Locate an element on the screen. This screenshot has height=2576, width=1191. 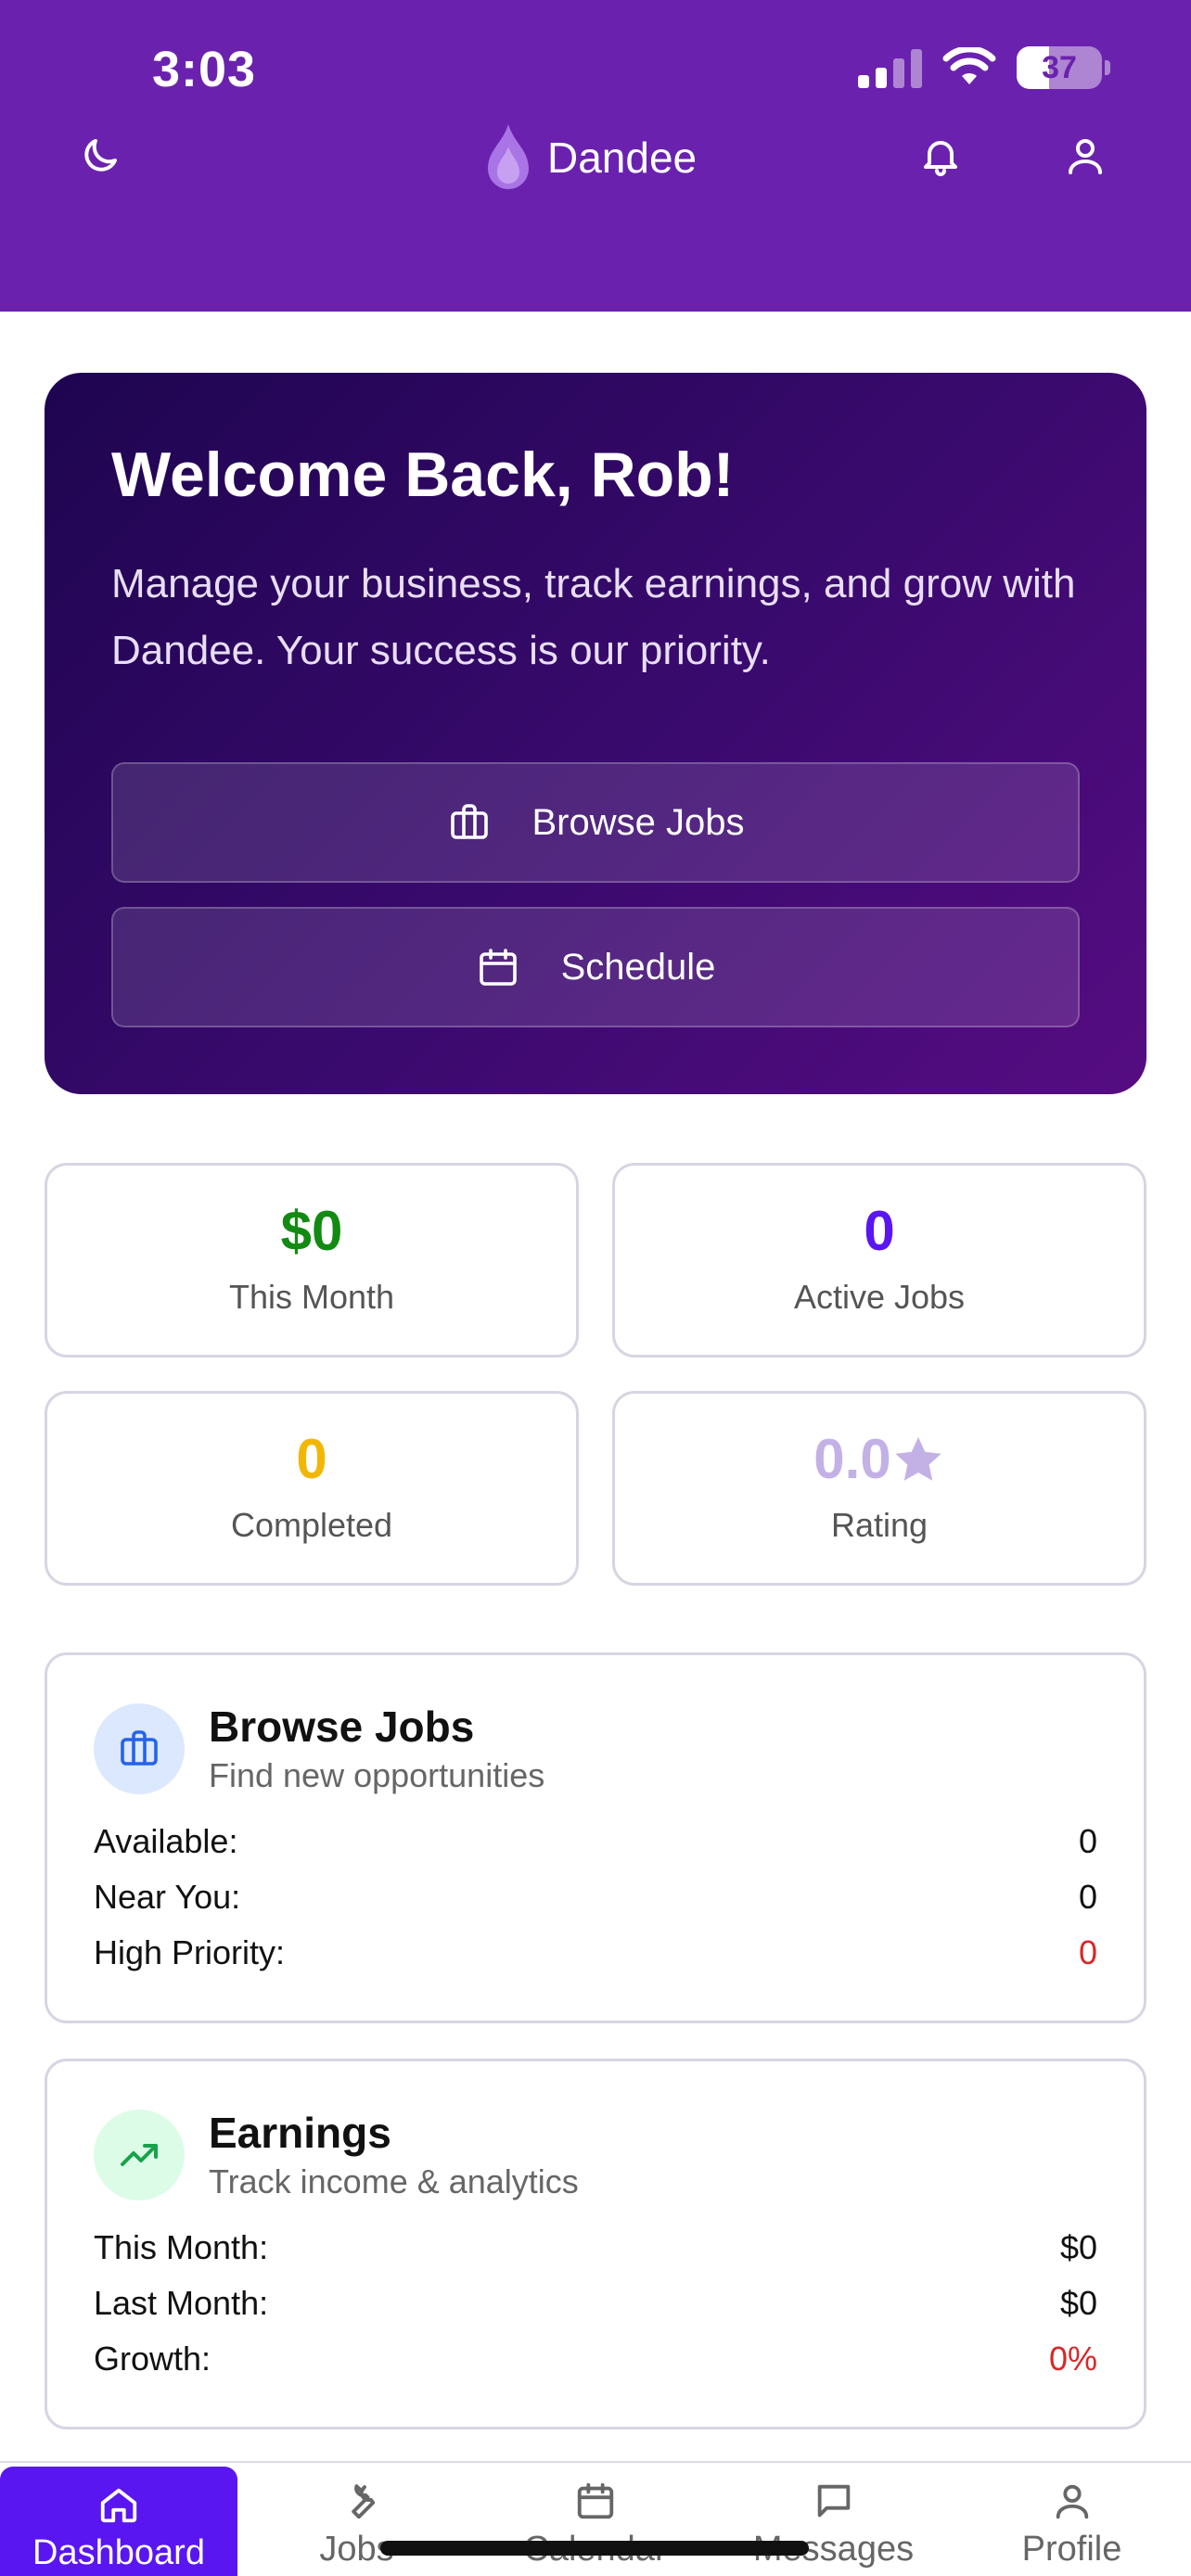
stat-value-wrap: 0.0 is located at coordinates (879, 1459).